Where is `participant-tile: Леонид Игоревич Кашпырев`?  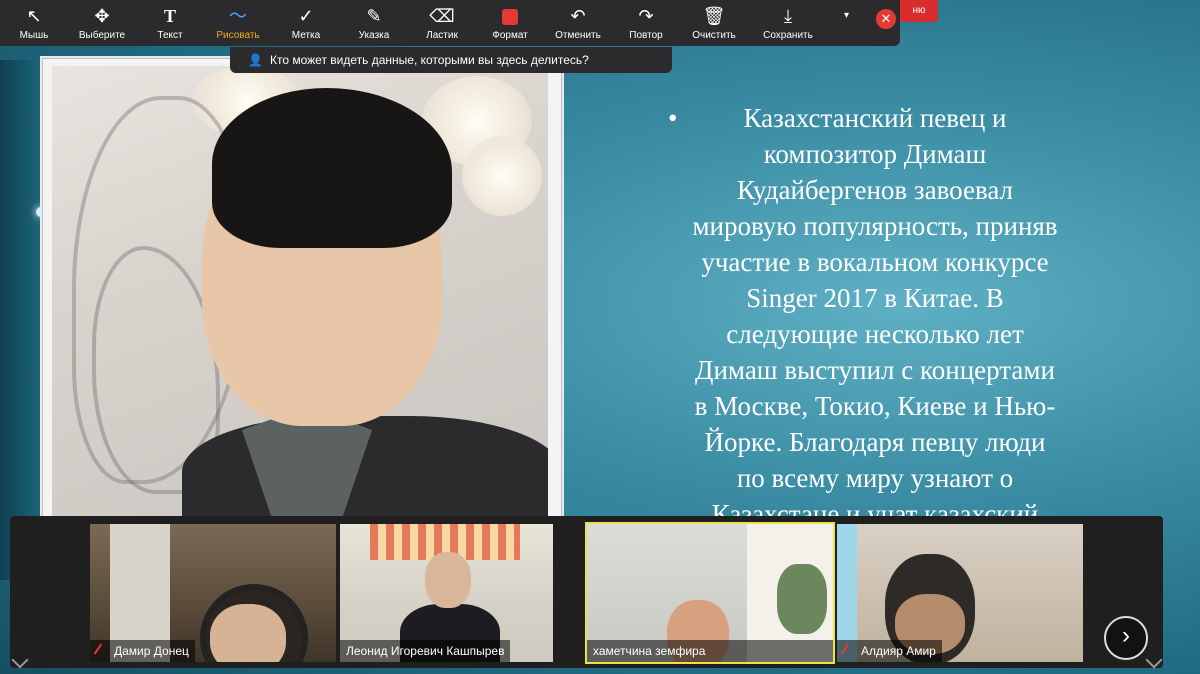
participant-tile: Леонид Игоревич Кашпырев is located at coordinates (446, 593).